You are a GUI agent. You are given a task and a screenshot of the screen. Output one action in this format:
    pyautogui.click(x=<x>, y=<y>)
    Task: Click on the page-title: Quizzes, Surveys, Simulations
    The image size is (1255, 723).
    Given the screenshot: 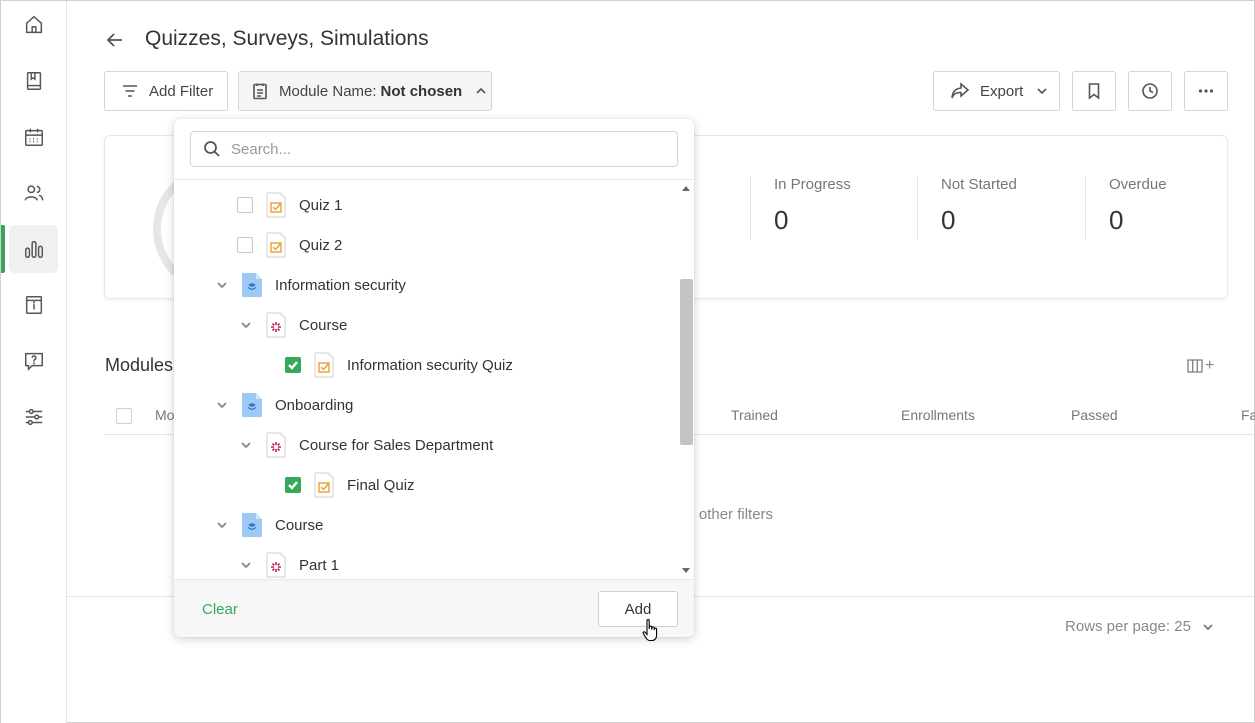 What is the action you would take?
    pyautogui.click(x=287, y=38)
    